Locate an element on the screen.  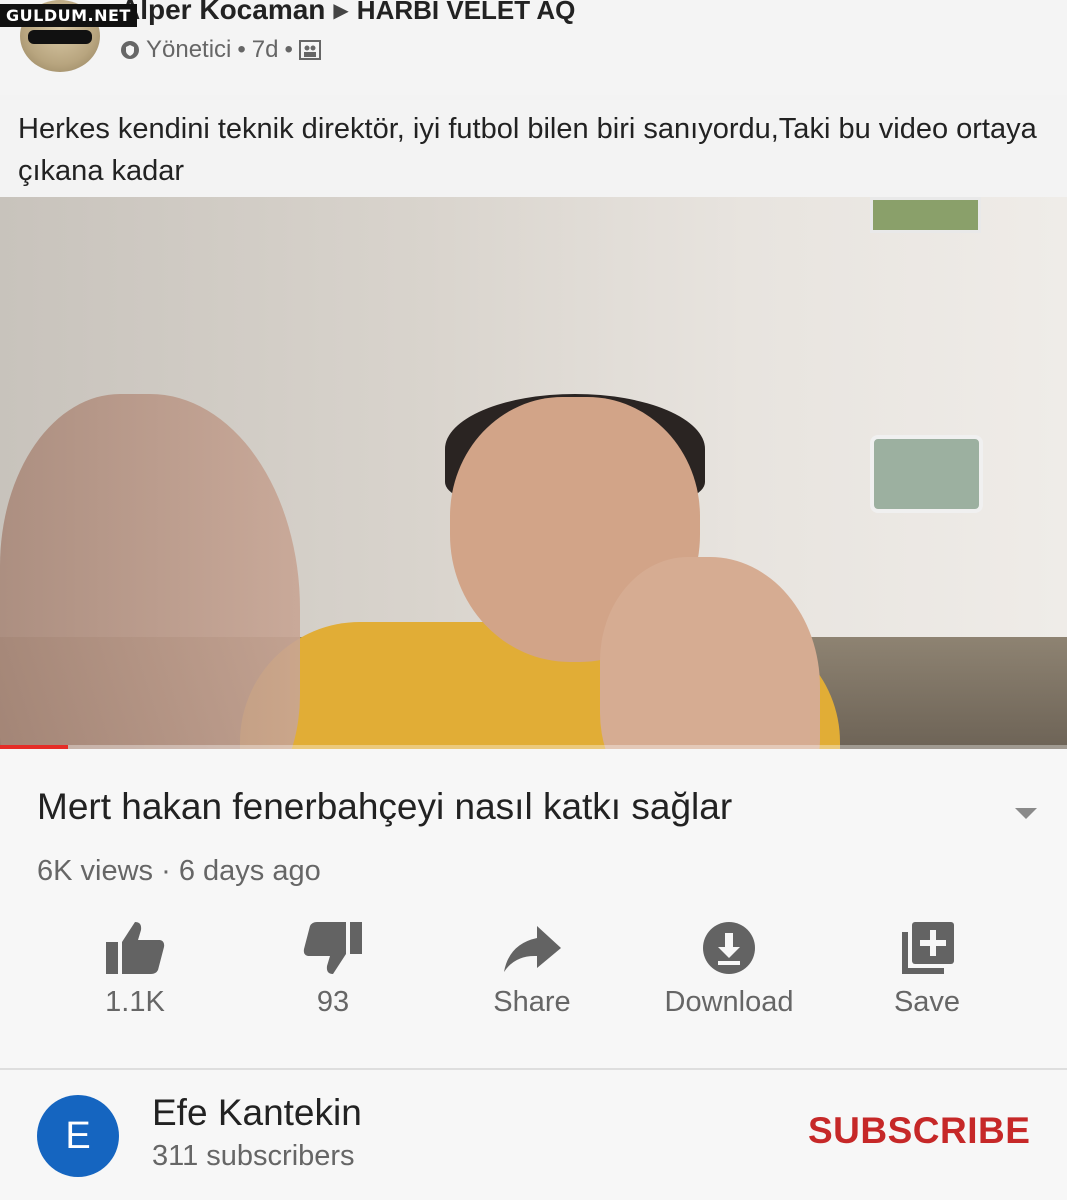
dislike-count: 93 is located at coordinates (333, 1002).